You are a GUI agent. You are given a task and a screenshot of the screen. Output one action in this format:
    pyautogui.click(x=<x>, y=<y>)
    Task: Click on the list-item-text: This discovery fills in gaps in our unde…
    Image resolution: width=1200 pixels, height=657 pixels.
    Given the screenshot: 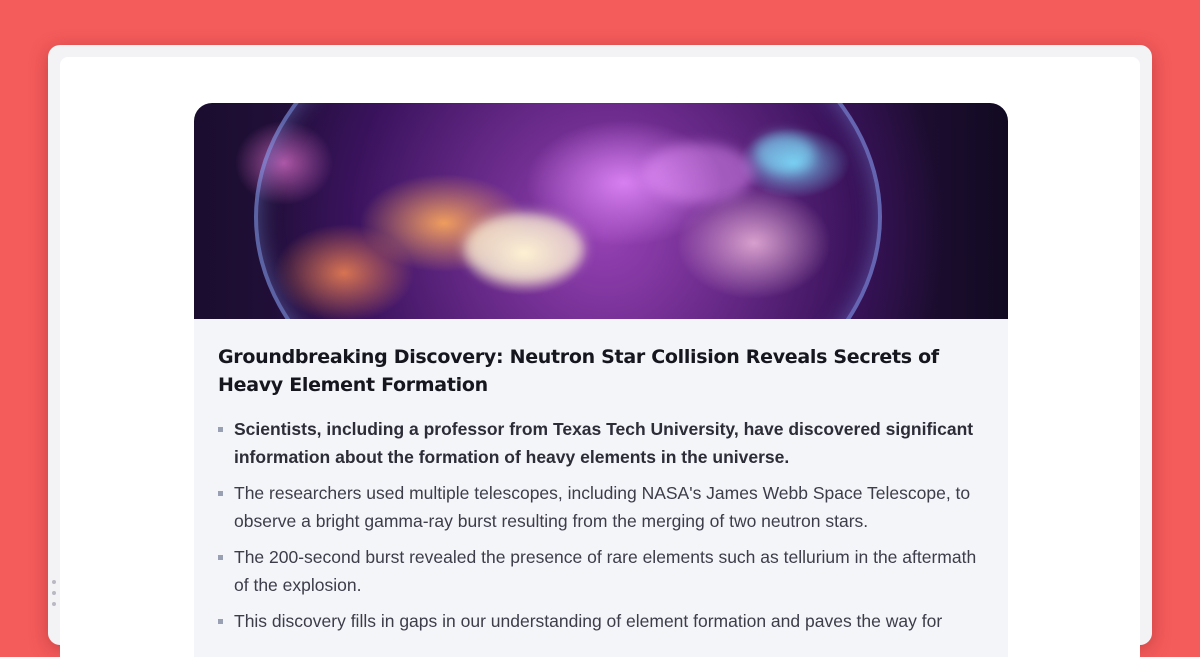 What is the action you would take?
    pyautogui.click(x=588, y=621)
    